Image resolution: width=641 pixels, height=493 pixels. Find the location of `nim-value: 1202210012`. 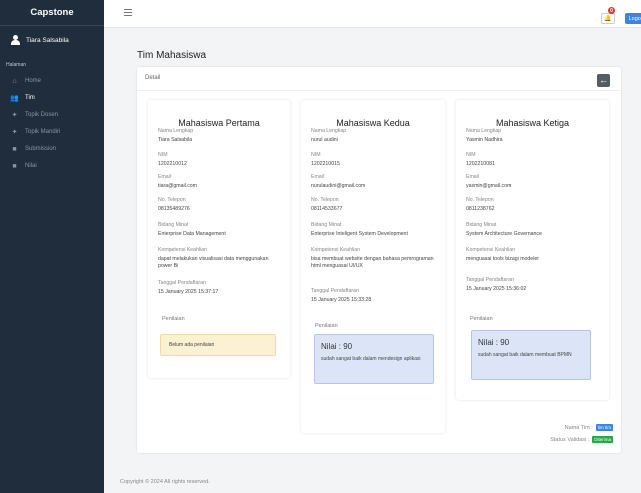

nim-value: 1202210012 is located at coordinates (172, 164).